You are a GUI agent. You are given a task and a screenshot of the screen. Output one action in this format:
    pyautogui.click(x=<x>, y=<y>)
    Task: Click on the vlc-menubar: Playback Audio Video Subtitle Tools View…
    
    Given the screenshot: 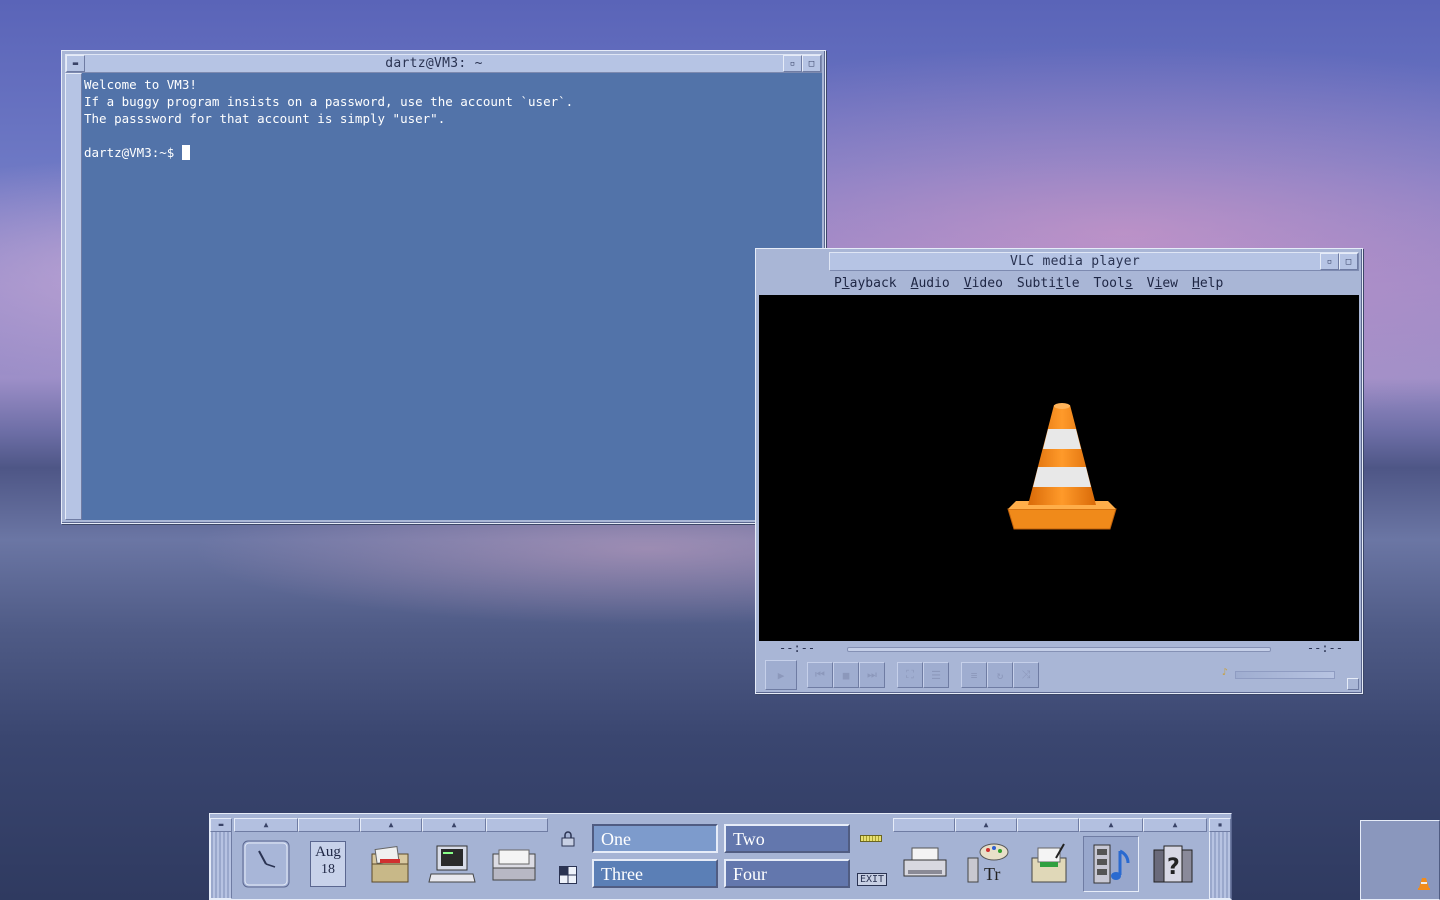 What is the action you would take?
    pyautogui.click(x=1094, y=283)
    